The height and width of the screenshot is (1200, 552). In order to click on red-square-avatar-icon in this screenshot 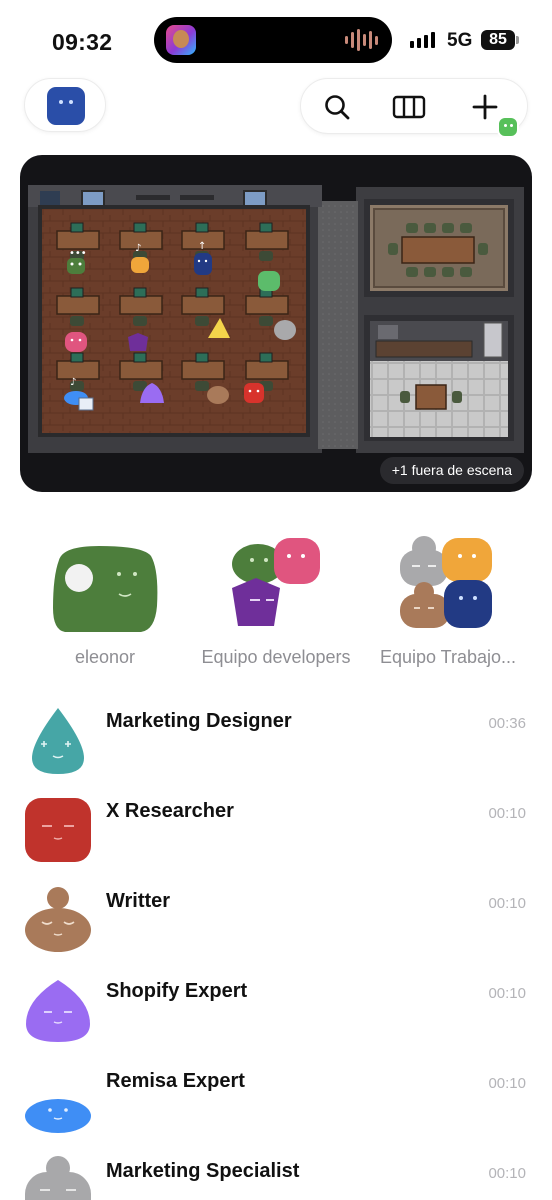, I will do `click(58, 830)`.